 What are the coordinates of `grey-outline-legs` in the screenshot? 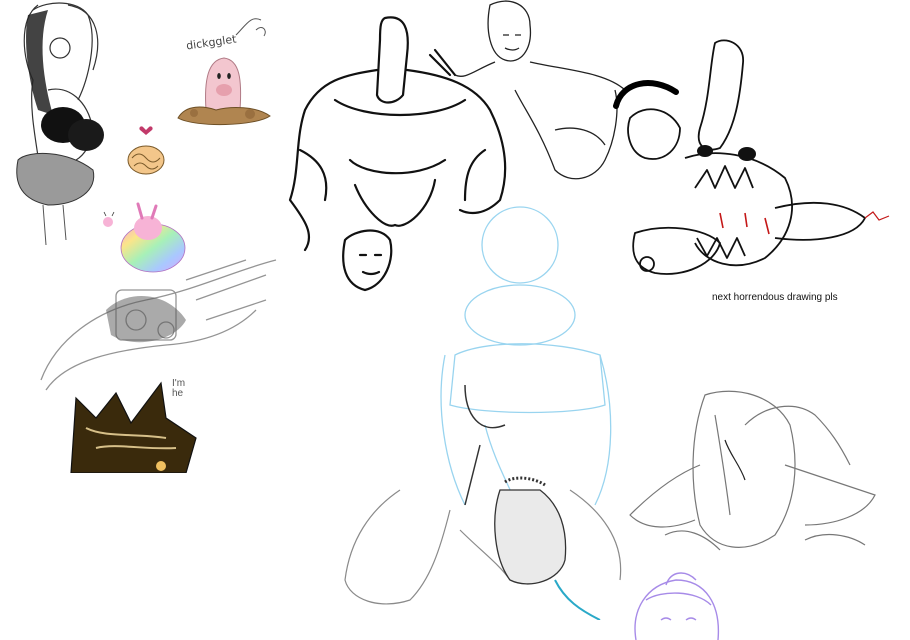 It's located at (483, 548).